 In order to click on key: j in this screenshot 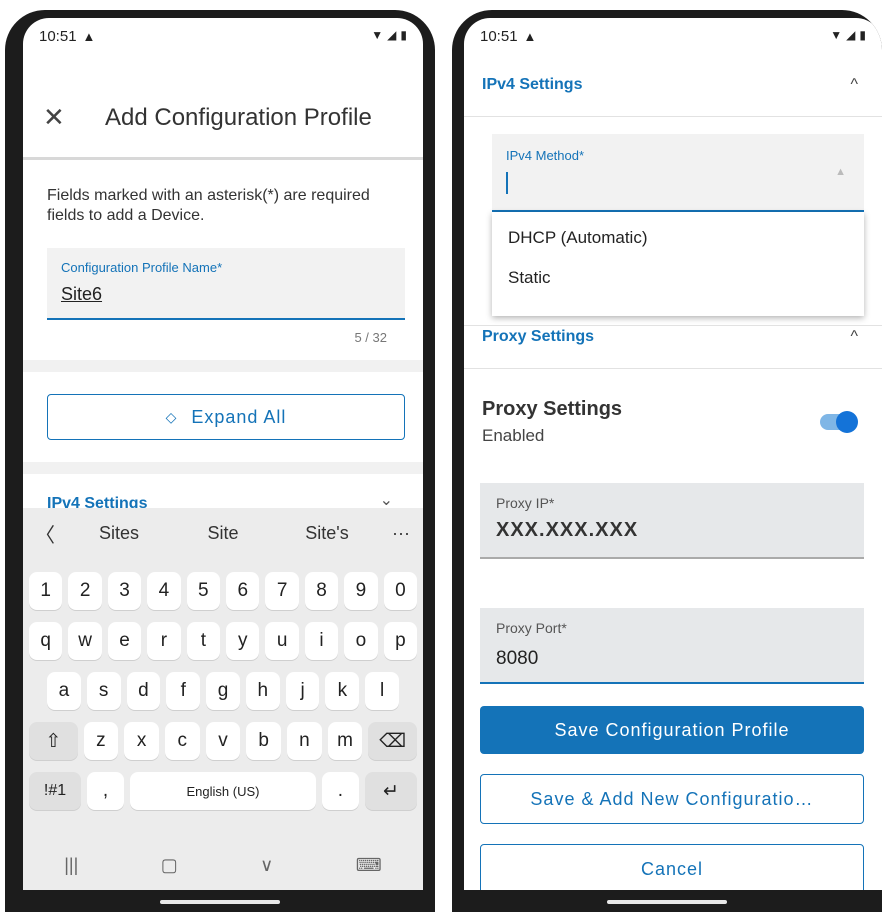, I will do `click(302, 691)`.